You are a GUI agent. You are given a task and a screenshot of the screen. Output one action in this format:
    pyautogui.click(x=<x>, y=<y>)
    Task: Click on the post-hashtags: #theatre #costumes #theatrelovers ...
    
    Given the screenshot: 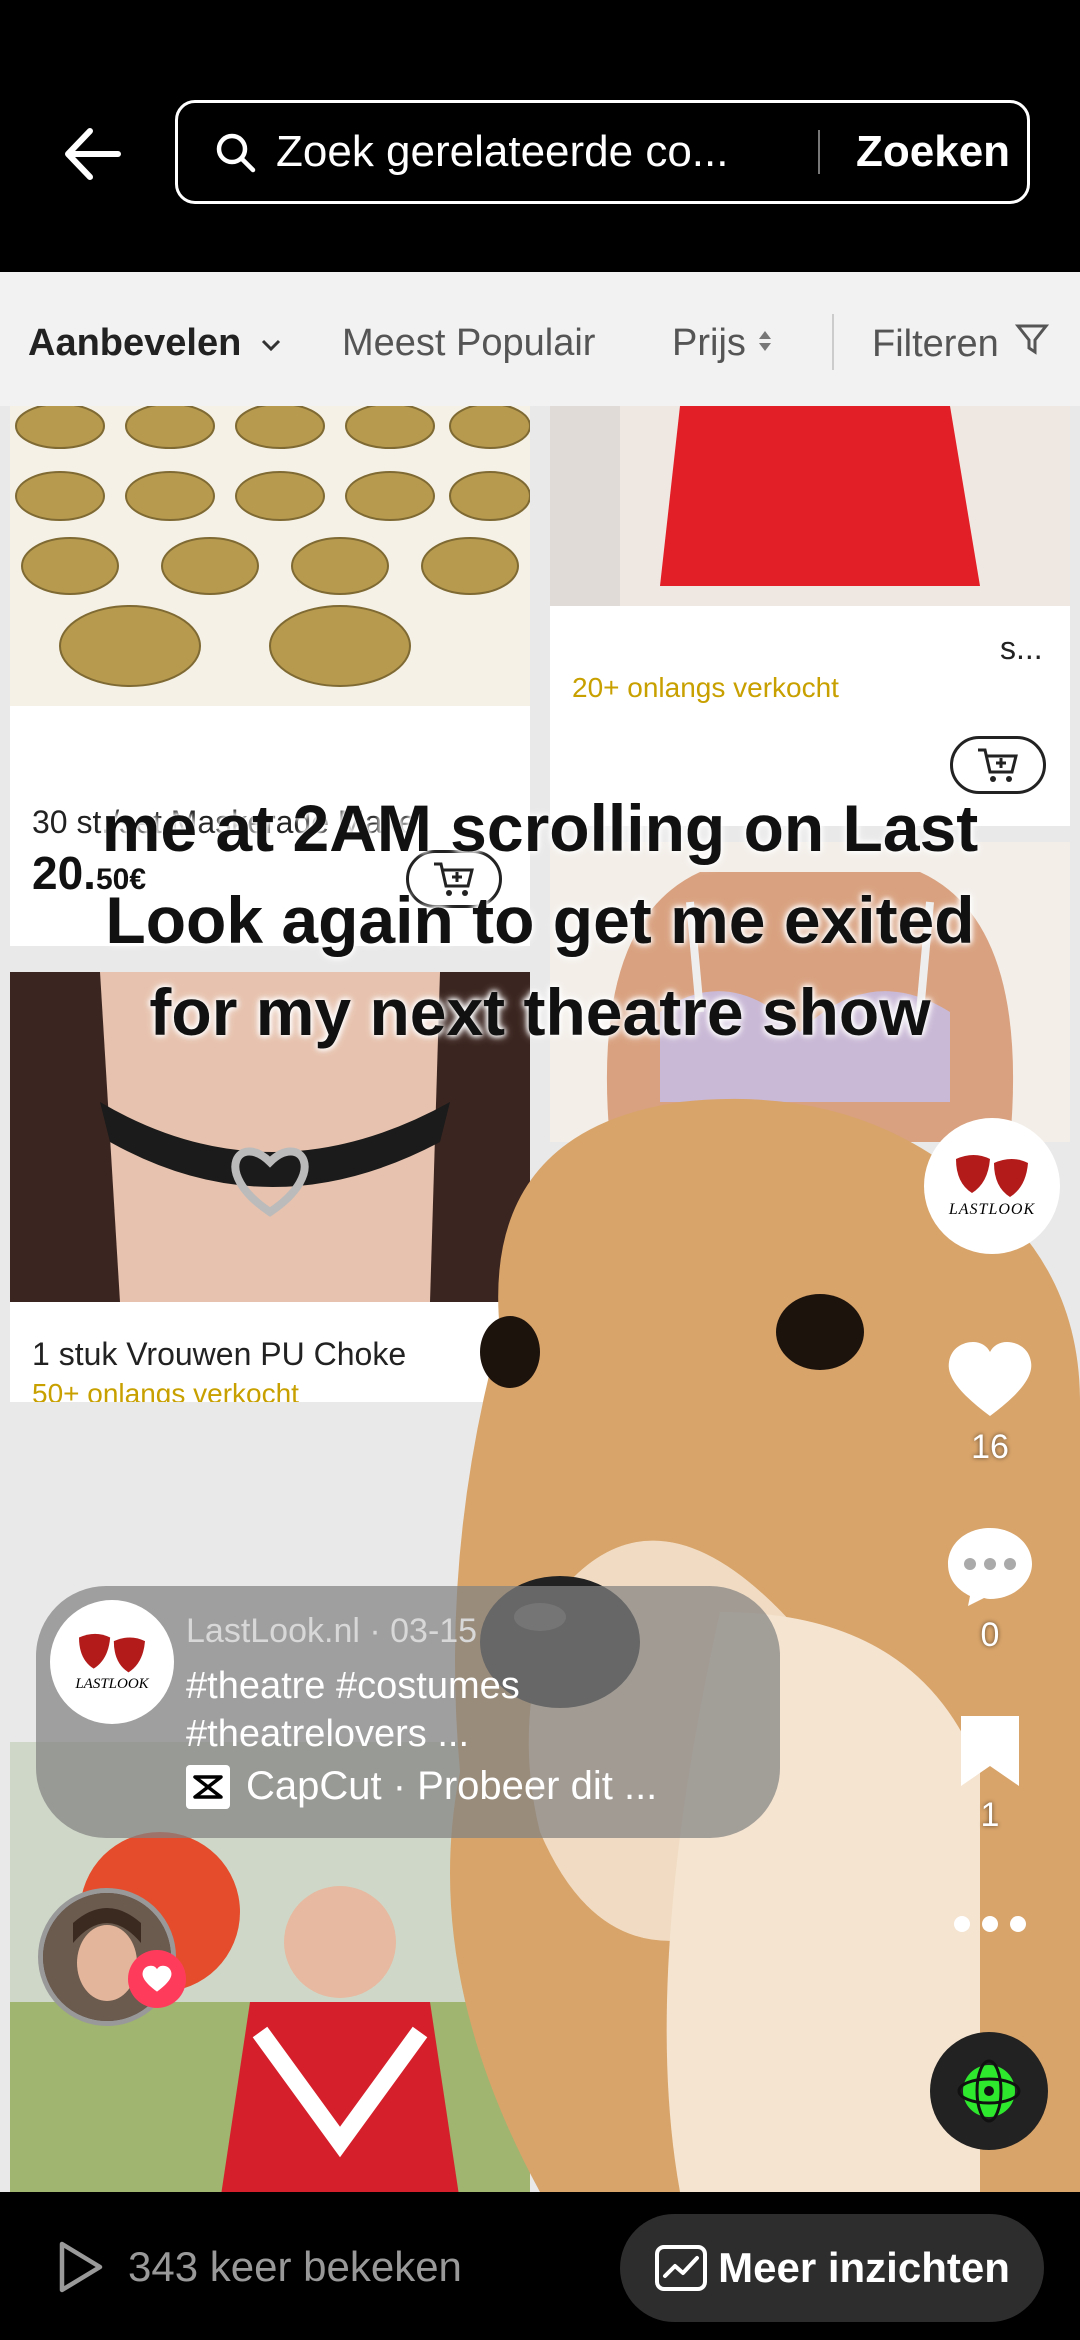 What is the action you would take?
    pyautogui.click(x=466, y=1710)
    